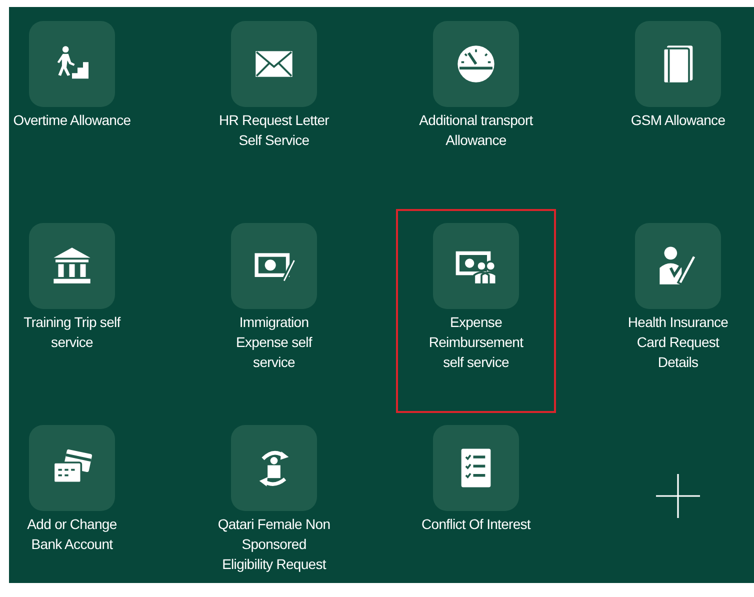 This screenshot has height=597, width=754. Describe the element at coordinates (274, 311) in the screenshot. I see `app-launcher-button: Immigration Expense self service` at that location.